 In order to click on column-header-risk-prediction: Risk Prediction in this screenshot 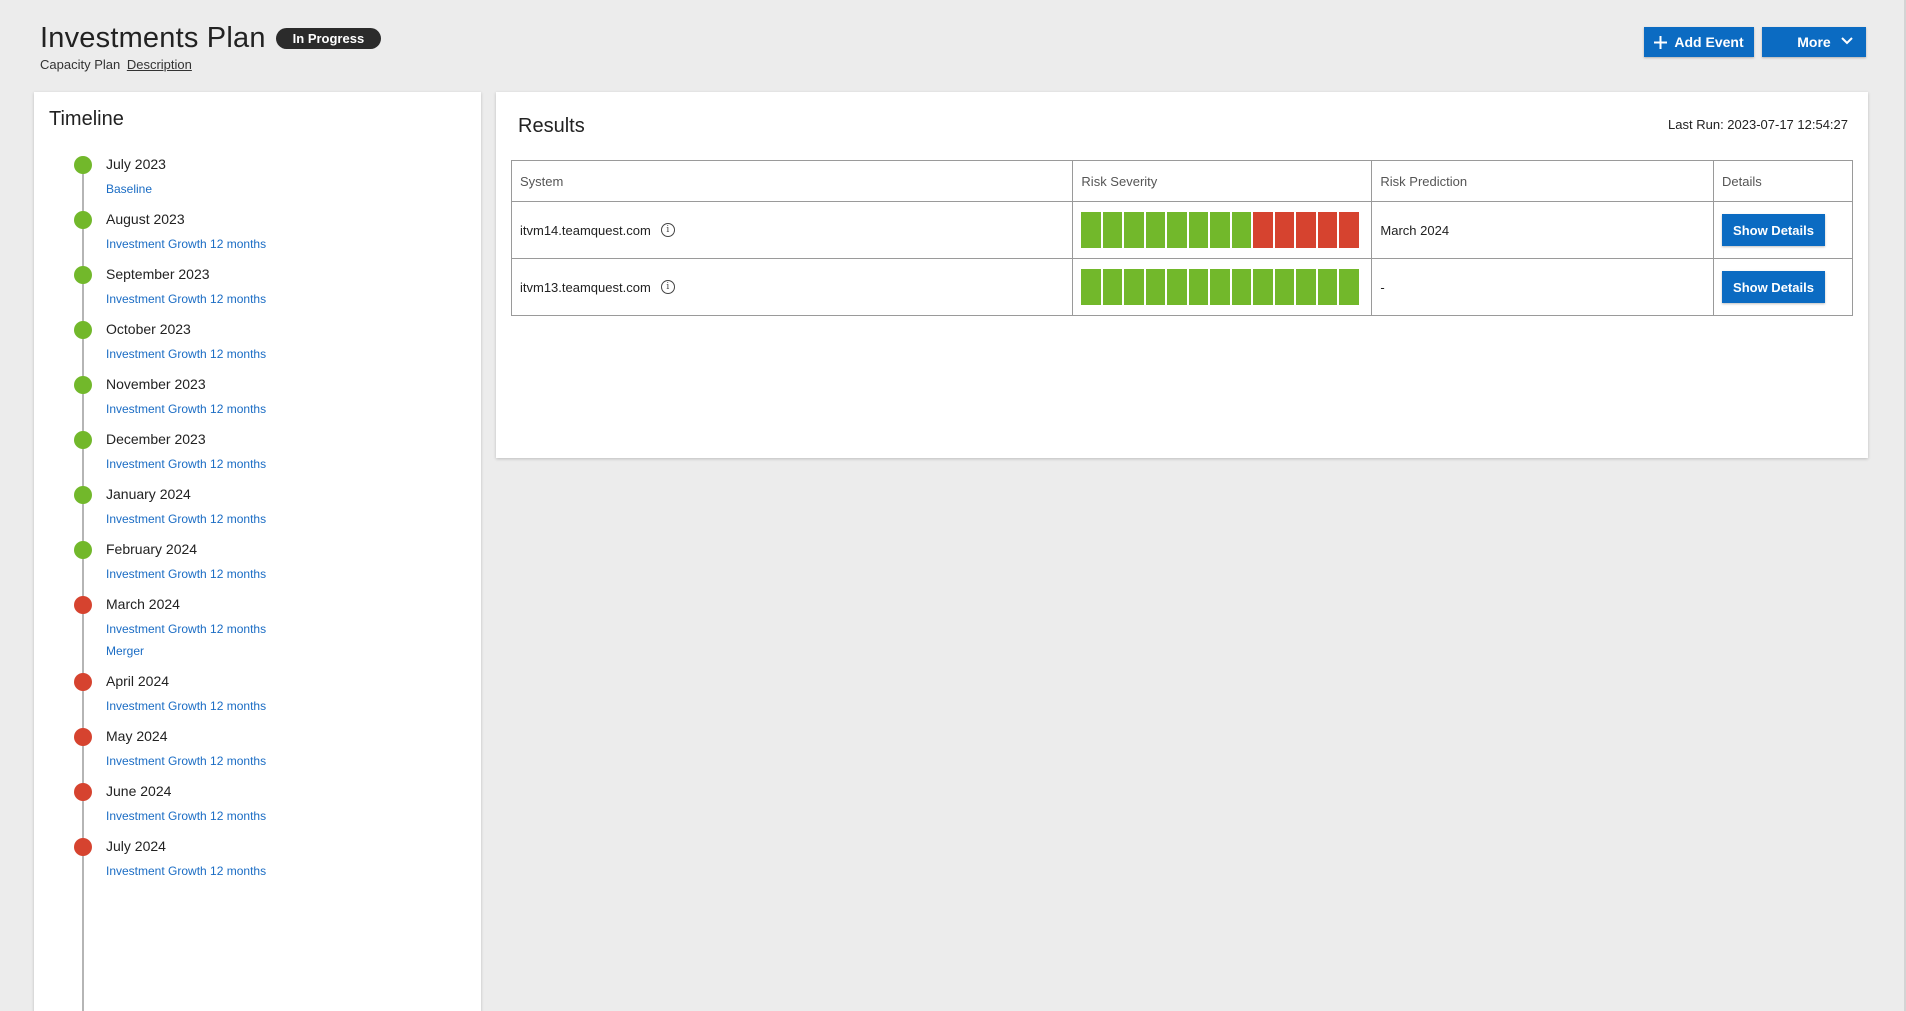, I will do `click(1542, 181)`.